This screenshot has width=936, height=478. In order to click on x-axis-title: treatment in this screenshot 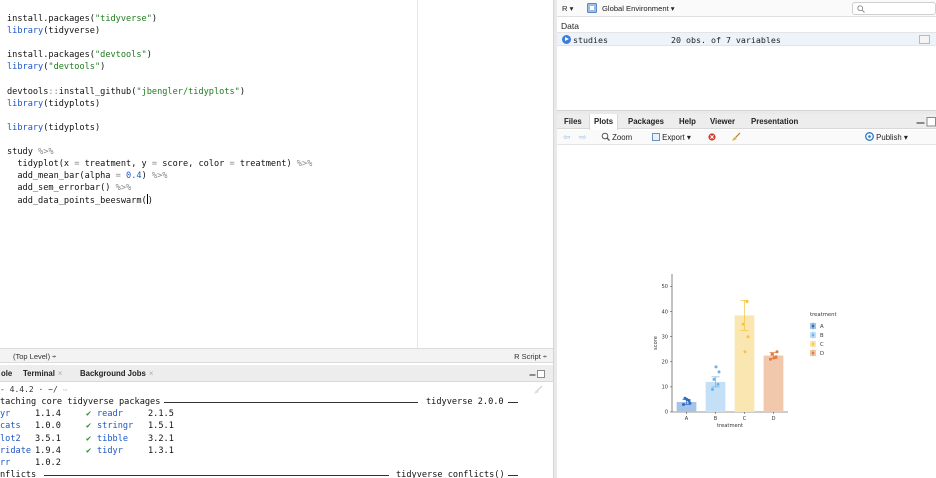, I will do `click(730, 426)`.